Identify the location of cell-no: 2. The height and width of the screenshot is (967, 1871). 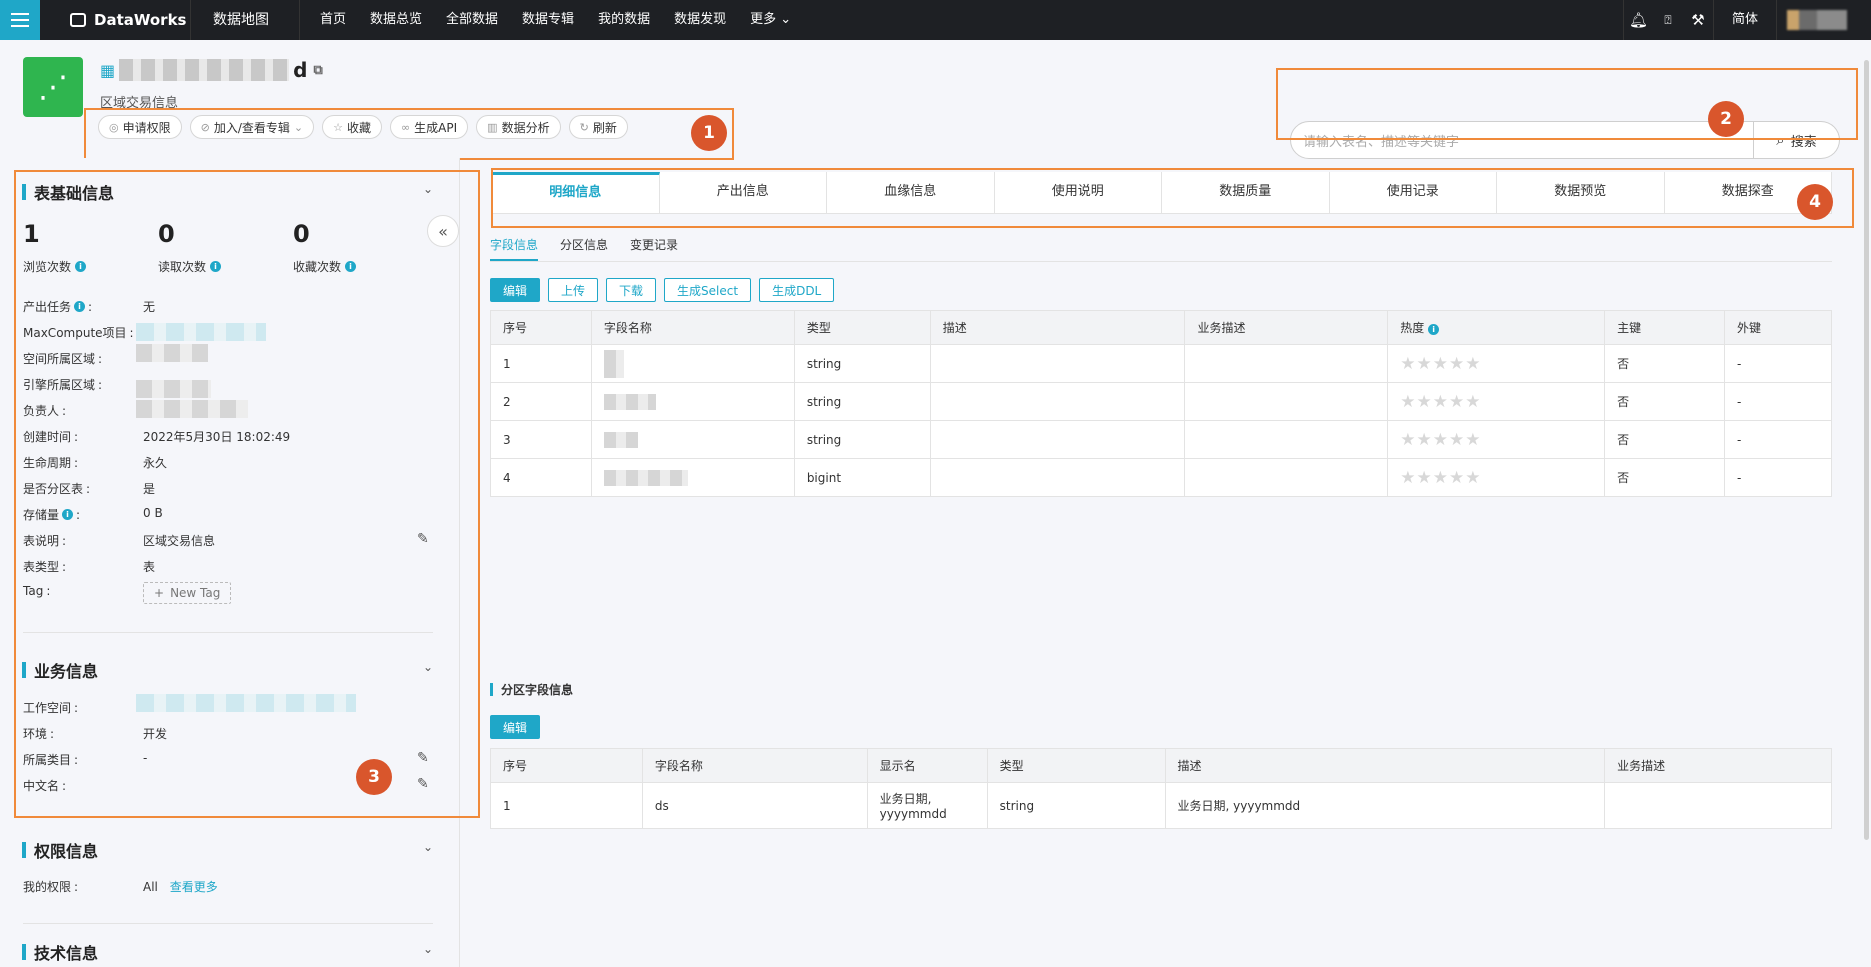
(541, 401).